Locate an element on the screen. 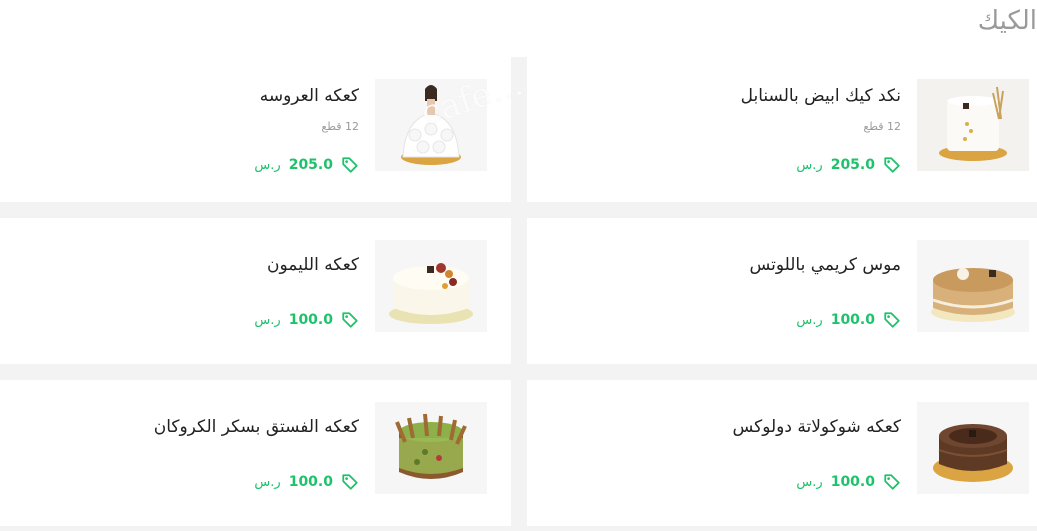 This screenshot has width=1037, height=531. product-card: نكد كيك ابيض بالسنابل 12 قطع 205.0 ر.س is located at coordinates (782, 129).